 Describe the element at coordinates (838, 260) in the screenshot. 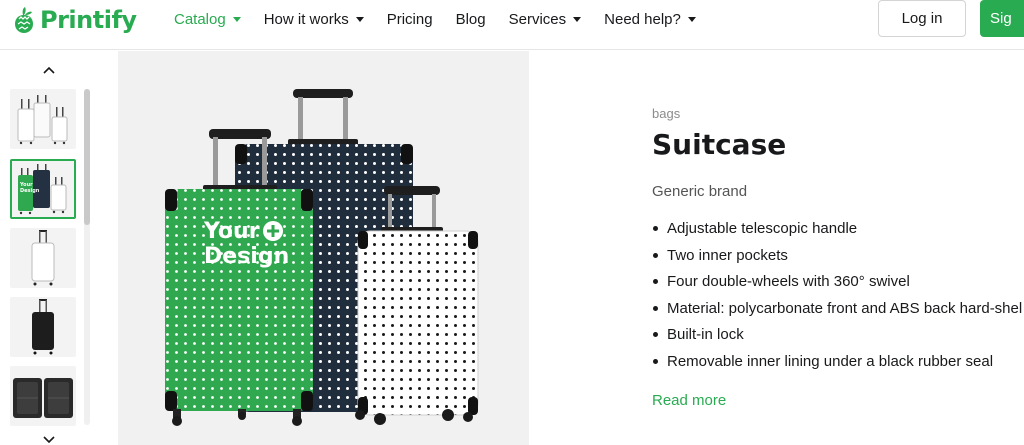

I see `feature-item: Two inner pockets` at that location.